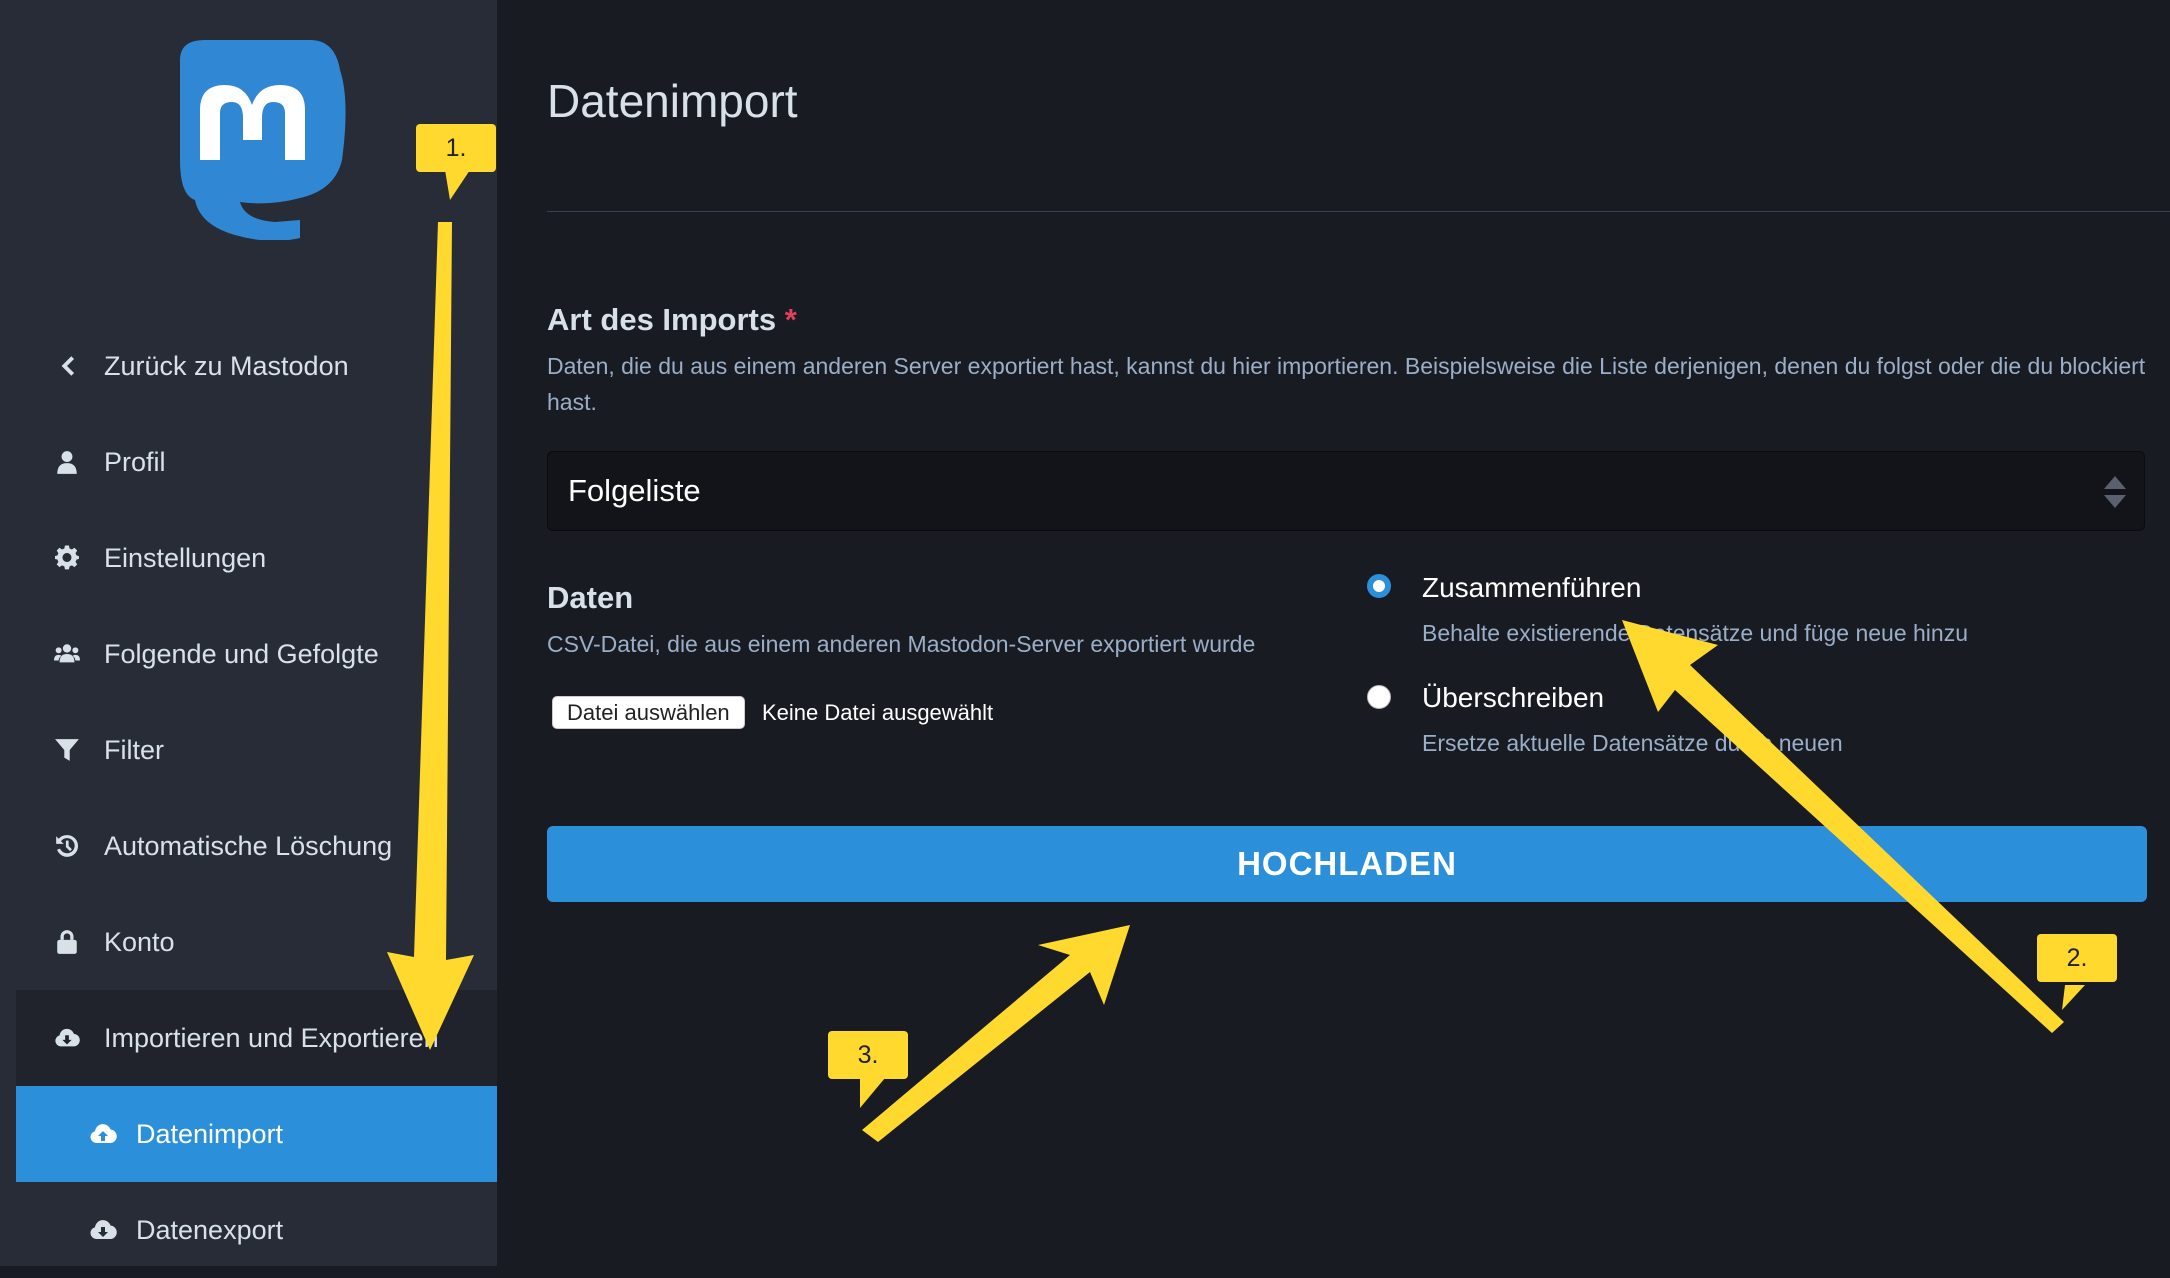  I want to click on sidebar-item-back: Zurück zu Mastodon, so click(248, 366).